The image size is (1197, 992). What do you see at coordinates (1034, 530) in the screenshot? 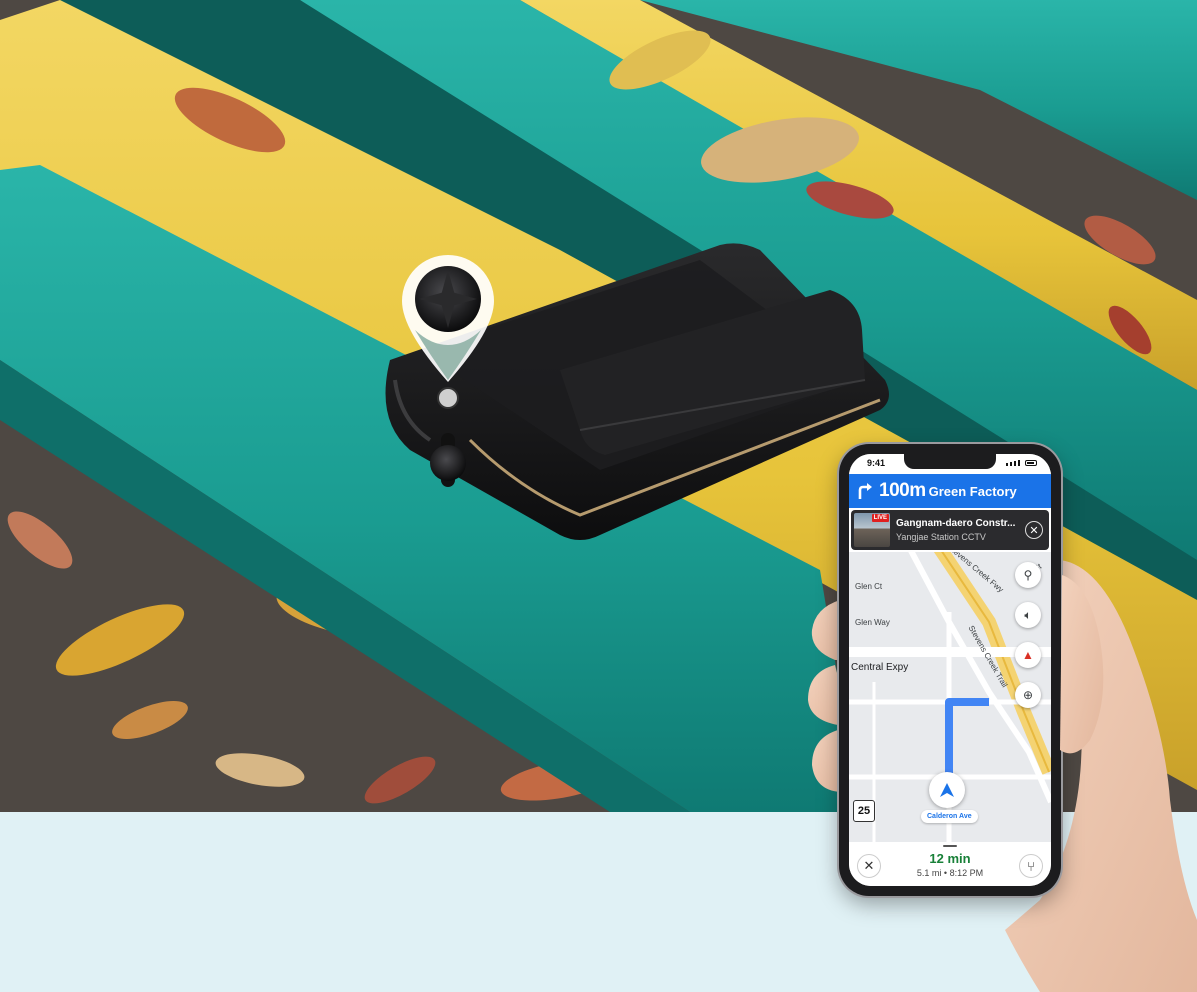
I see `close-icon: ✕` at bounding box center [1034, 530].